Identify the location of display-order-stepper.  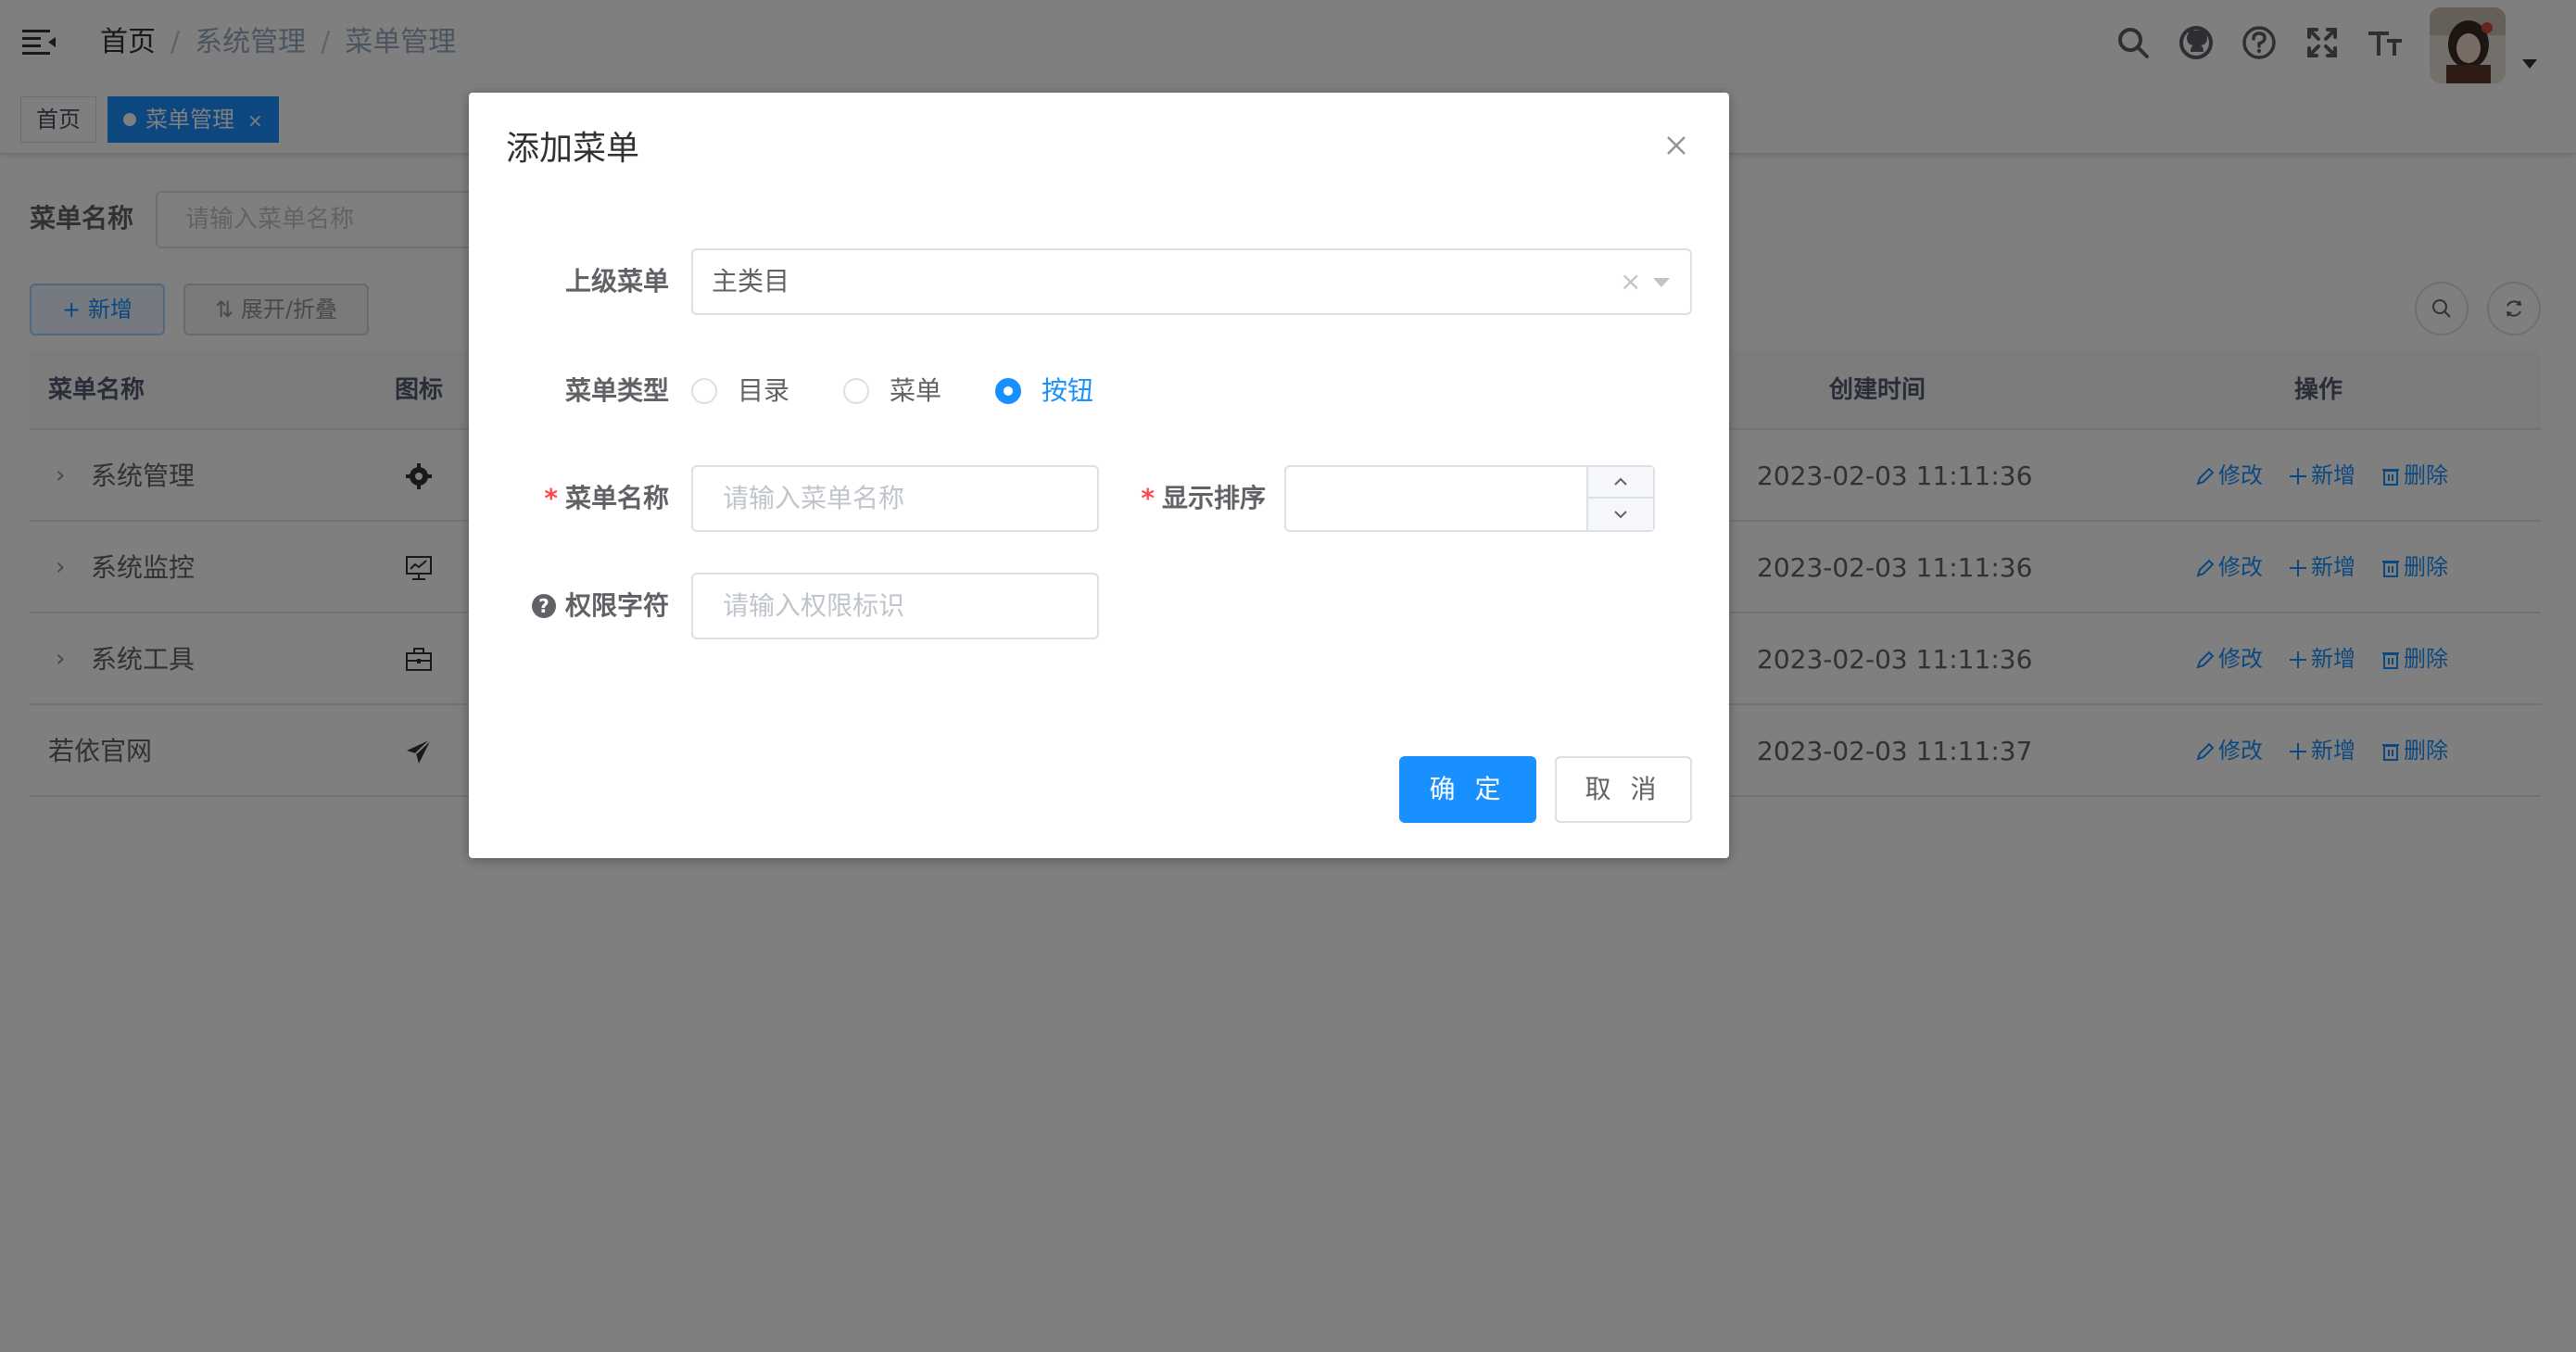
(1470, 499).